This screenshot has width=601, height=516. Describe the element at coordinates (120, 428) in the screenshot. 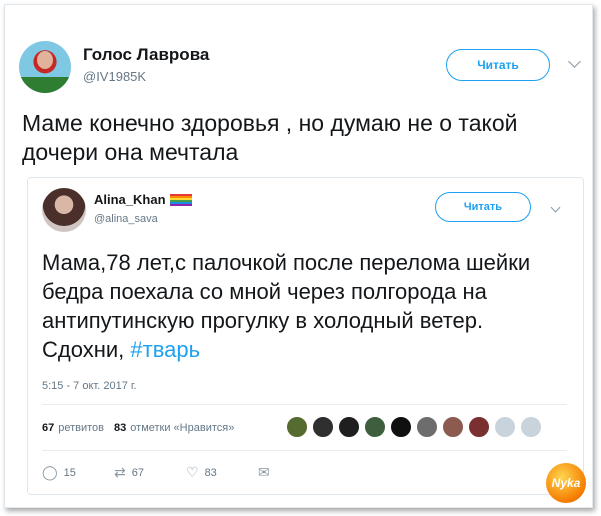

I see `likes-count: 83` at that location.